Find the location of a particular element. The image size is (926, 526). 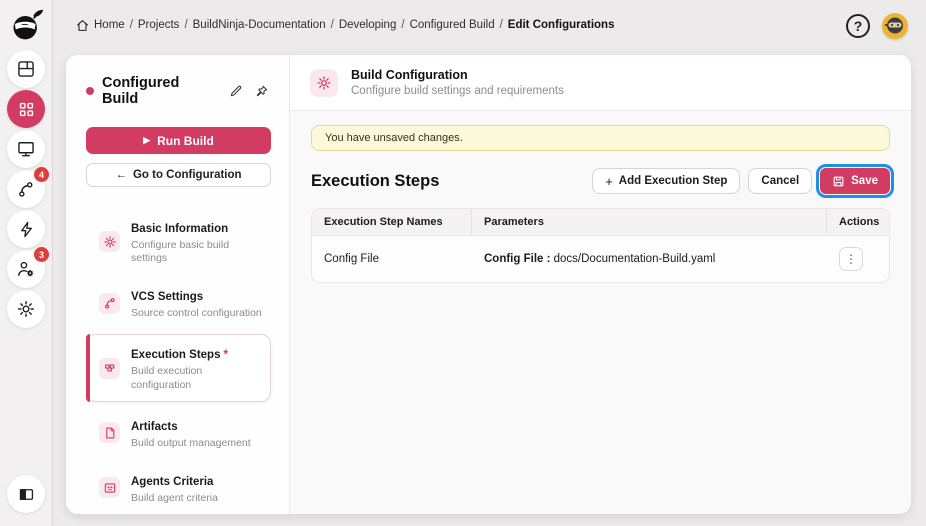

rail-agents-button: 3 is located at coordinates (28, 267).